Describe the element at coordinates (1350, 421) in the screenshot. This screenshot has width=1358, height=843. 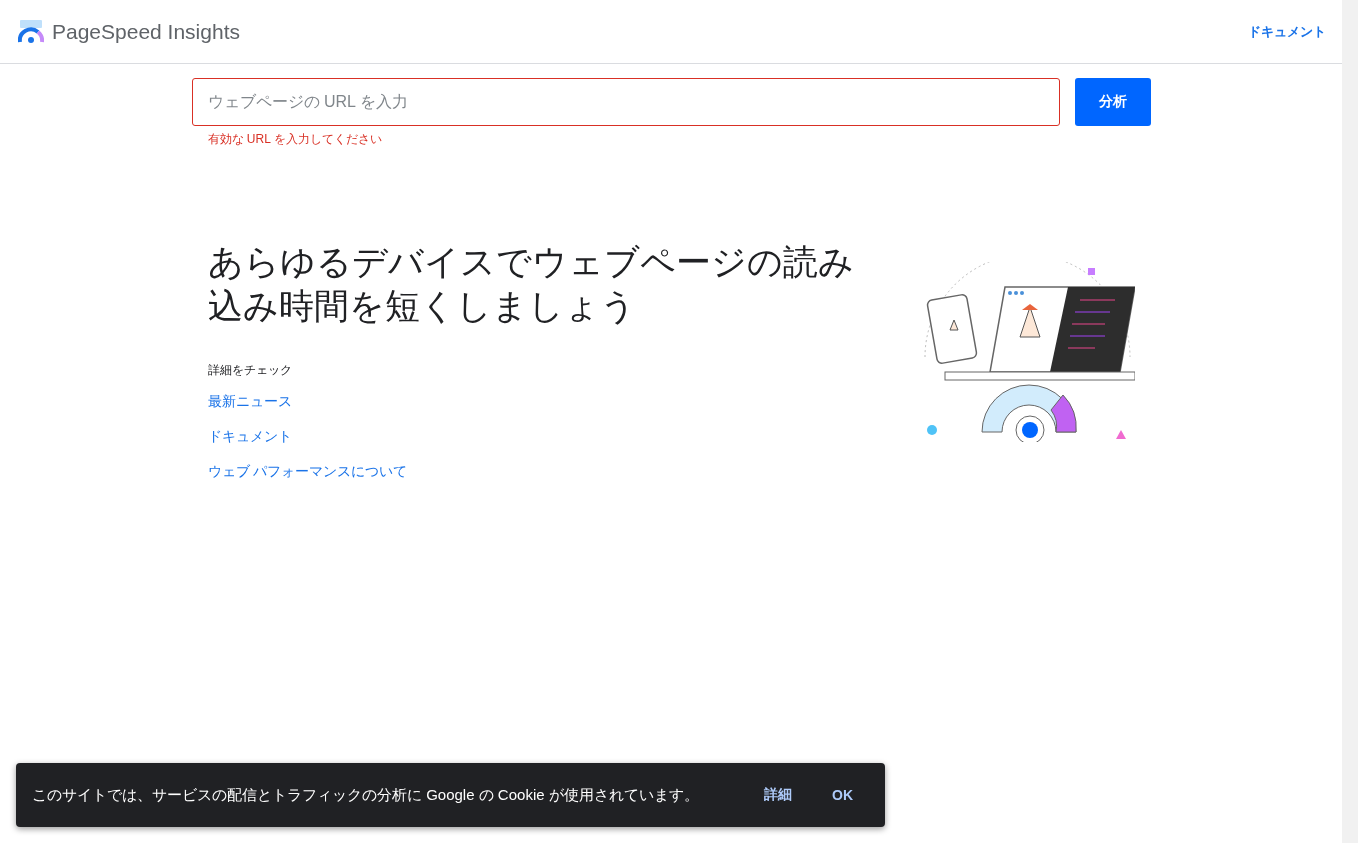
I see `scrollbar` at that location.